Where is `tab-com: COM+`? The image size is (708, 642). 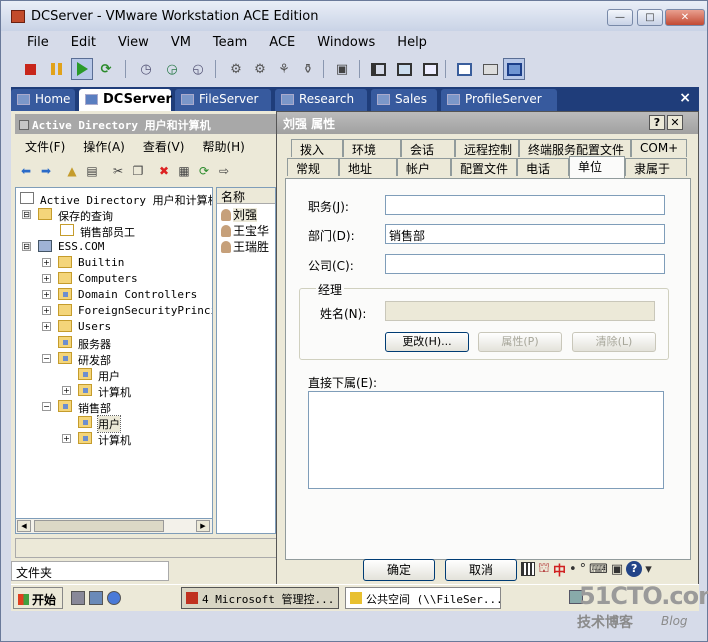 tab-com: COM+ is located at coordinates (659, 148).